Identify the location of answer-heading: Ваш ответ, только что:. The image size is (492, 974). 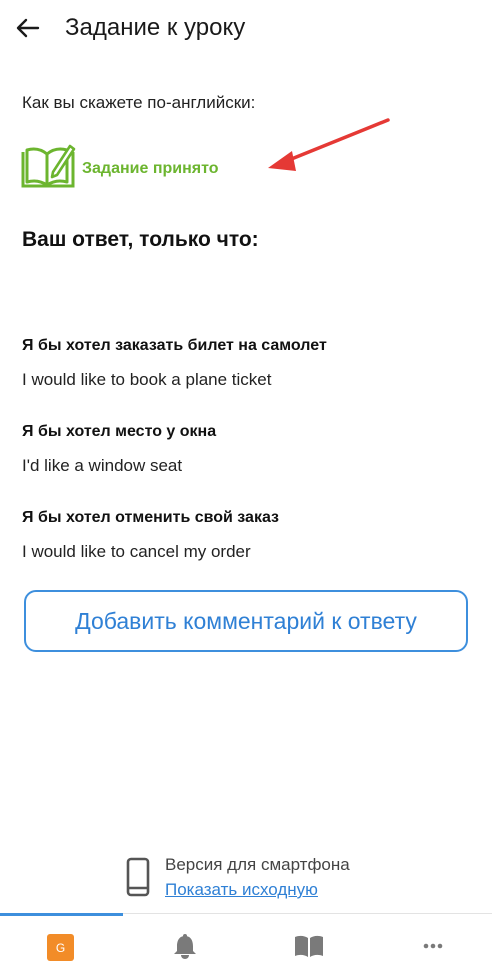
(140, 239).